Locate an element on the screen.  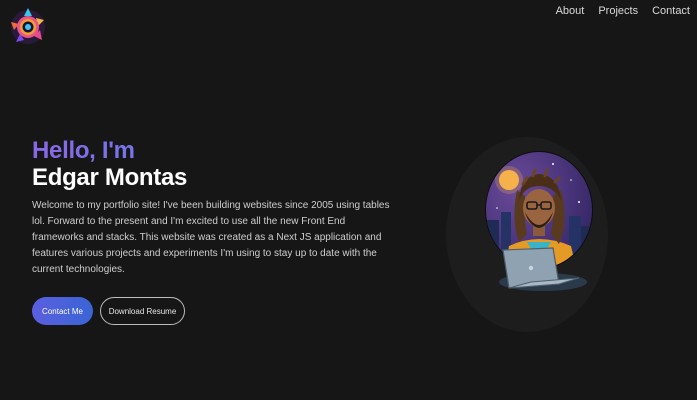
nav-link-about: About is located at coordinates (570, 11).